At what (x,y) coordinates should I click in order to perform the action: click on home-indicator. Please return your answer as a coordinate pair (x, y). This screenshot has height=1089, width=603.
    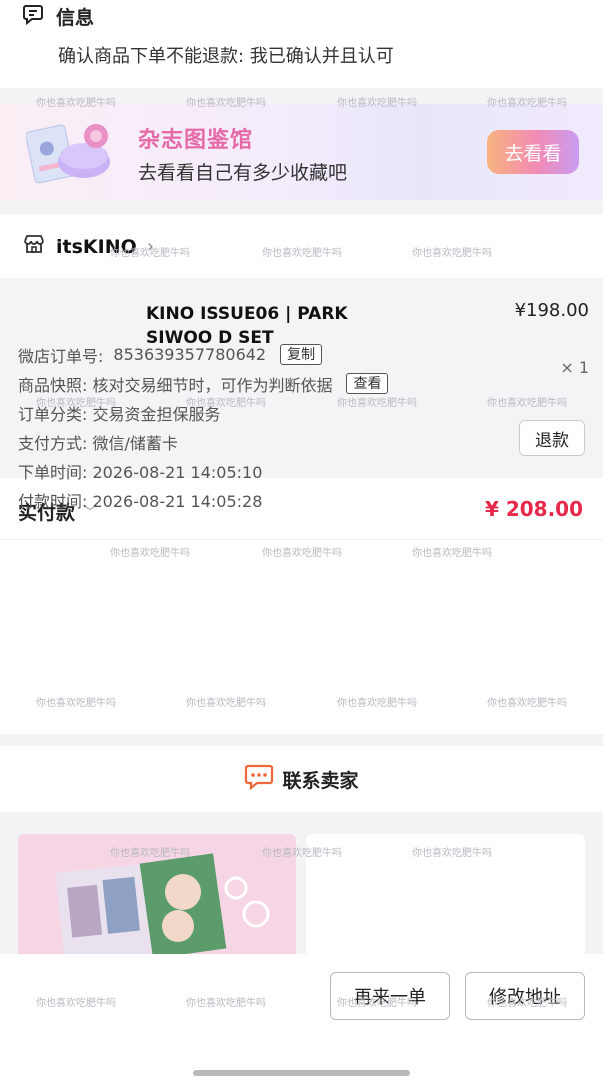
    Looking at the image, I should click on (301, 1073).